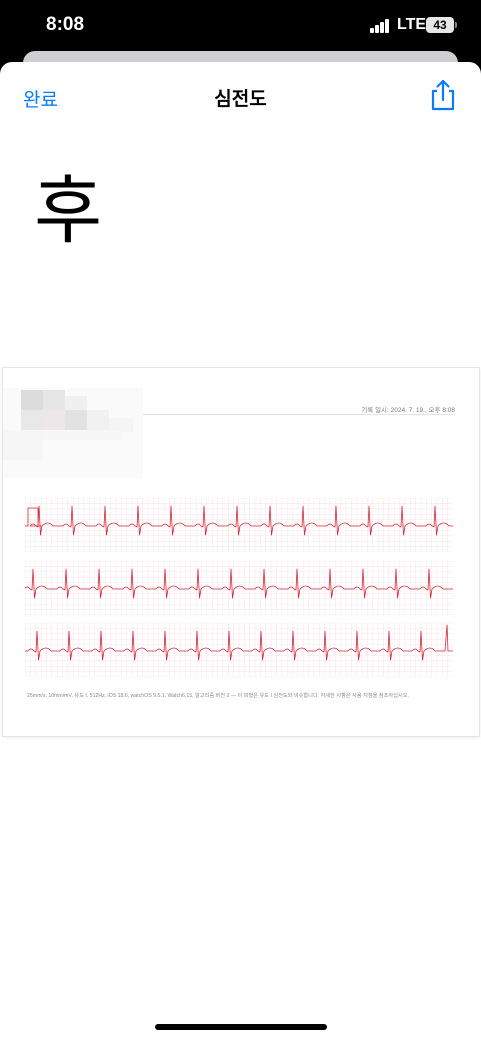 The width and height of the screenshot is (481, 1040). Describe the element at coordinates (412, 24) in the screenshot. I see `network-type: LTE` at that location.